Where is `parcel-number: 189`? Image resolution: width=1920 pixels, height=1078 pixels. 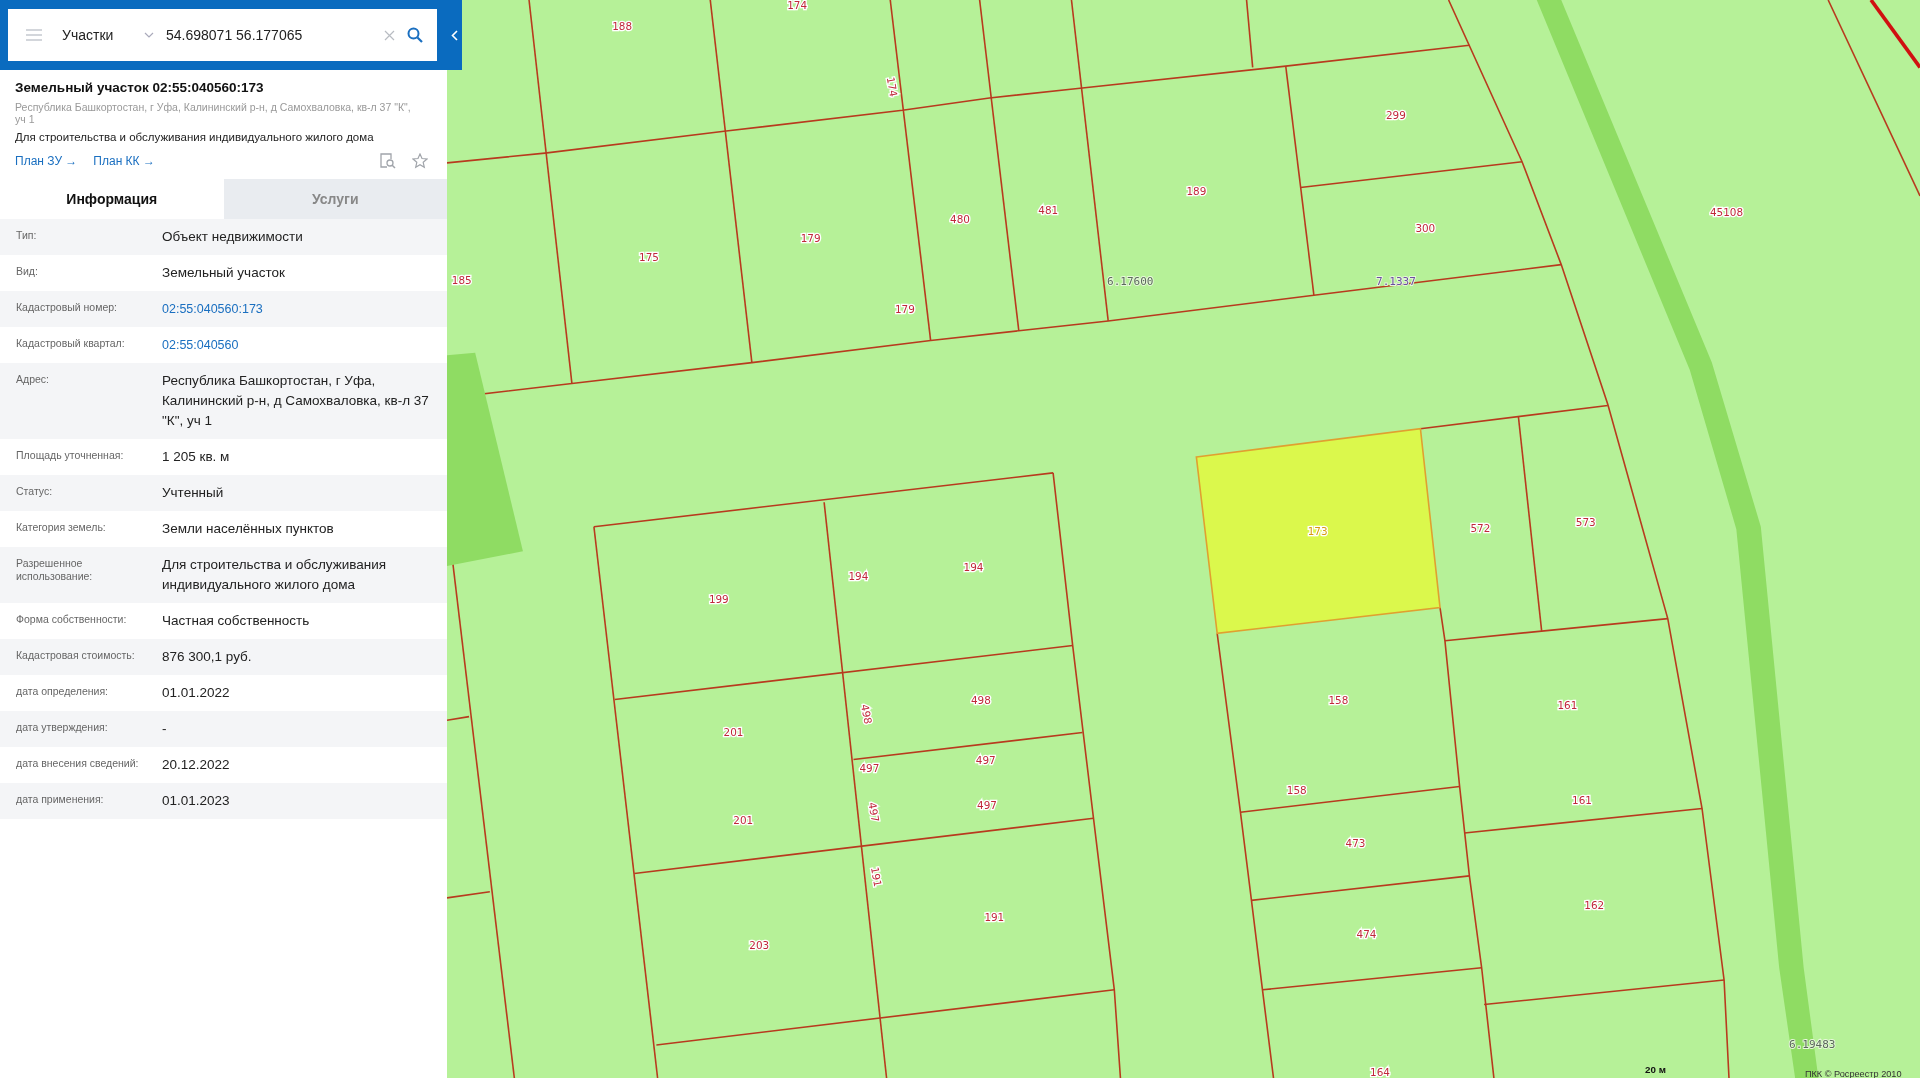
parcel-number: 189 is located at coordinates (1196, 191).